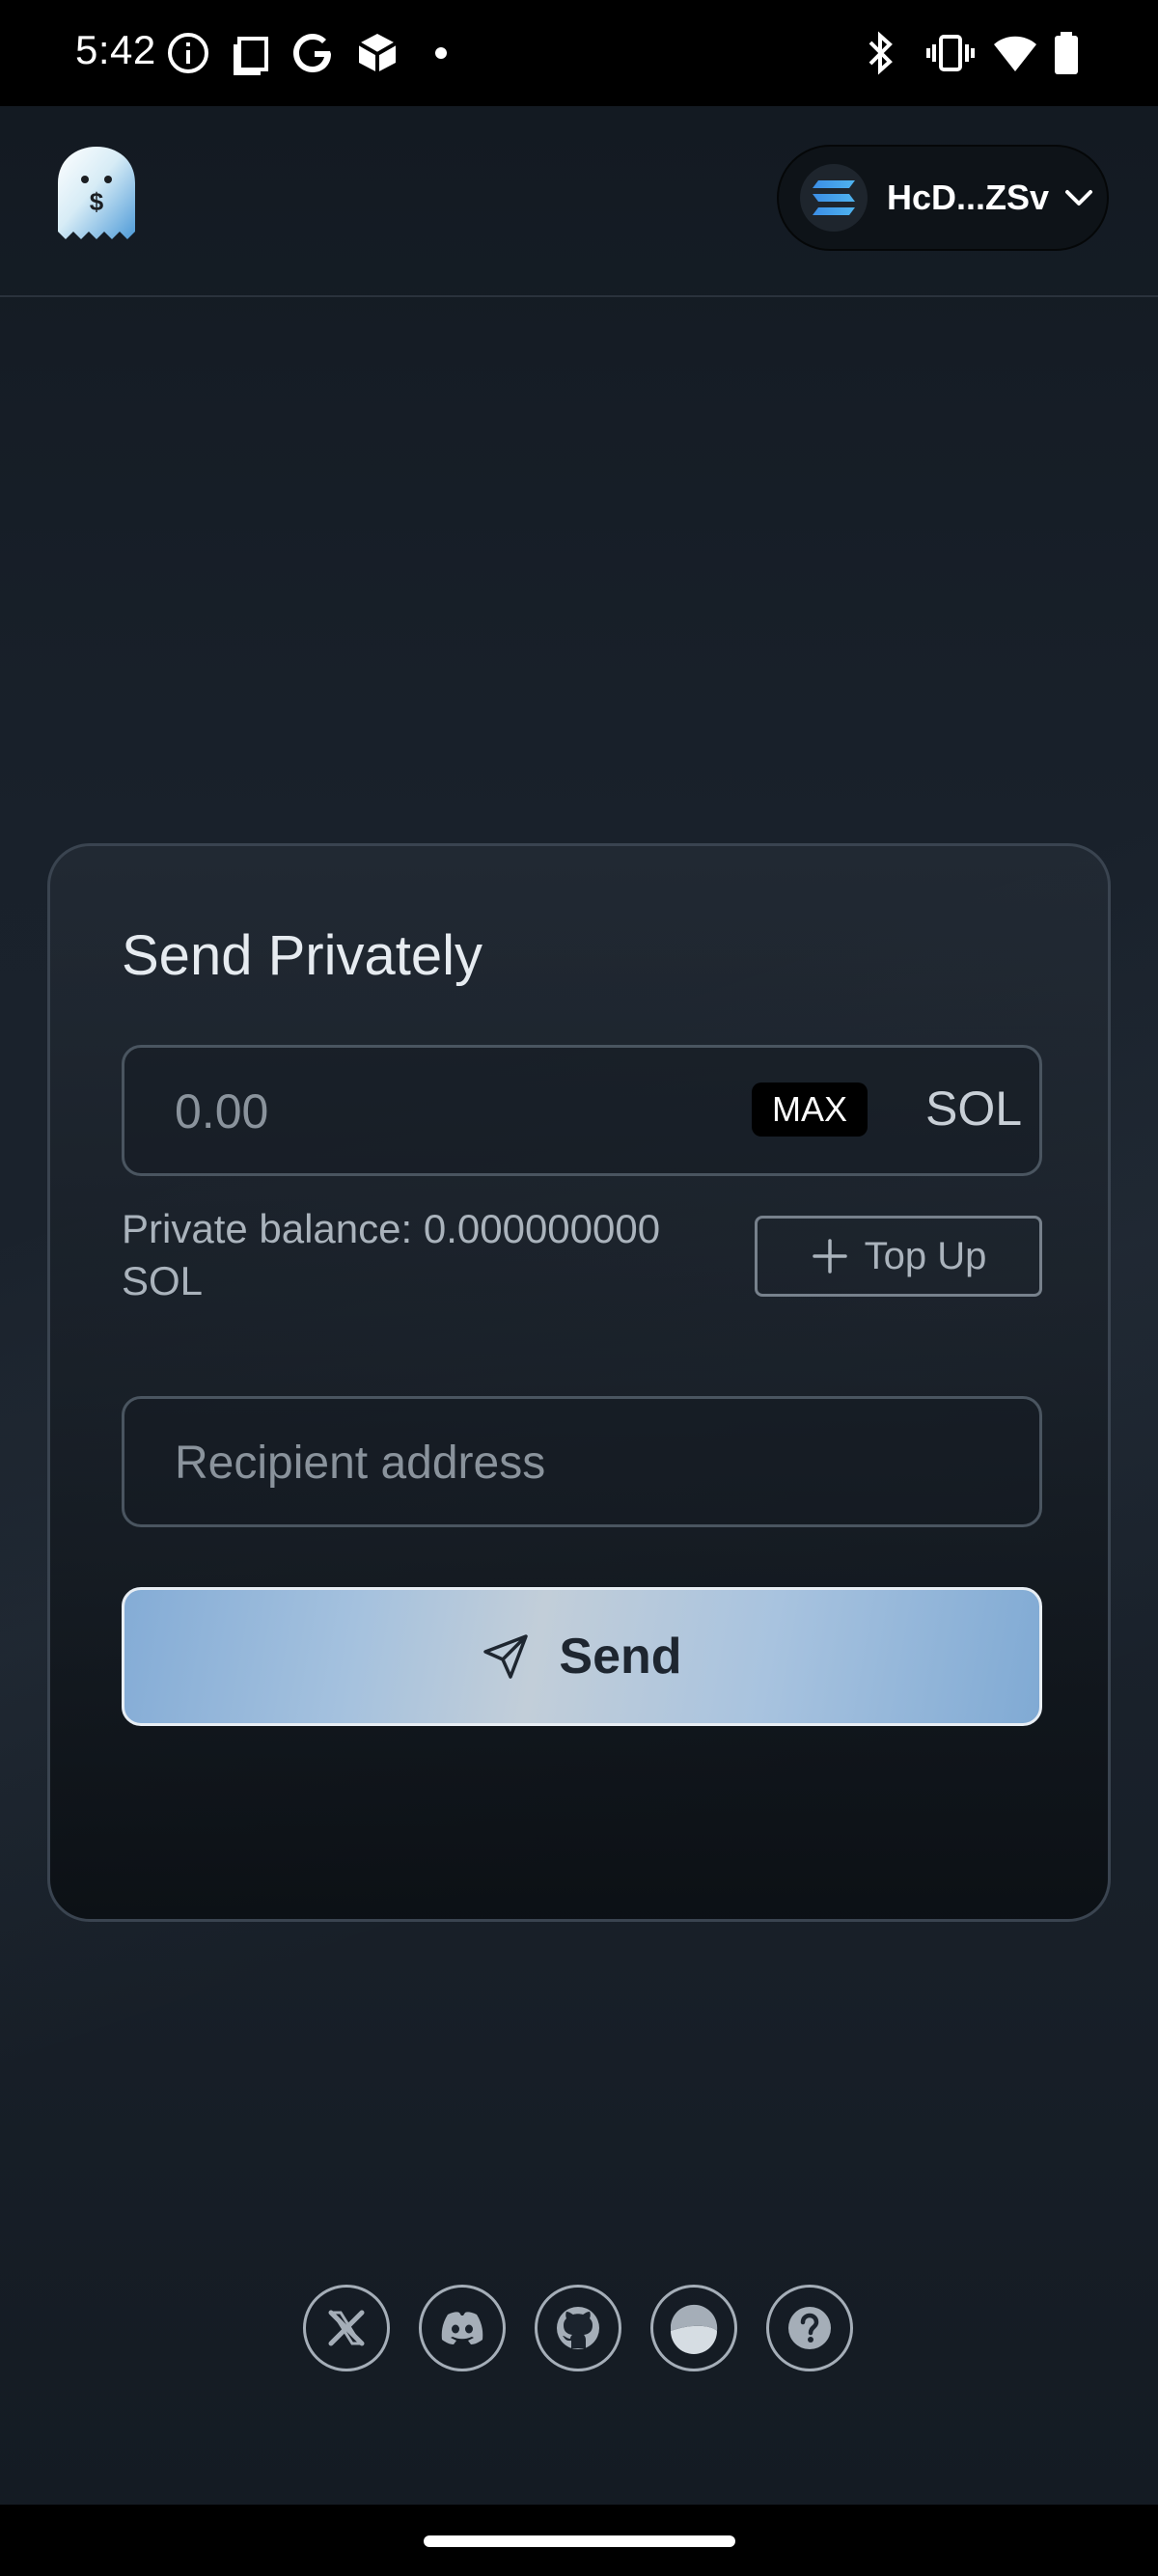 This screenshot has width=1158, height=2576. Describe the element at coordinates (880, 53) in the screenshot. I see `bluetooth-icon` at that location.